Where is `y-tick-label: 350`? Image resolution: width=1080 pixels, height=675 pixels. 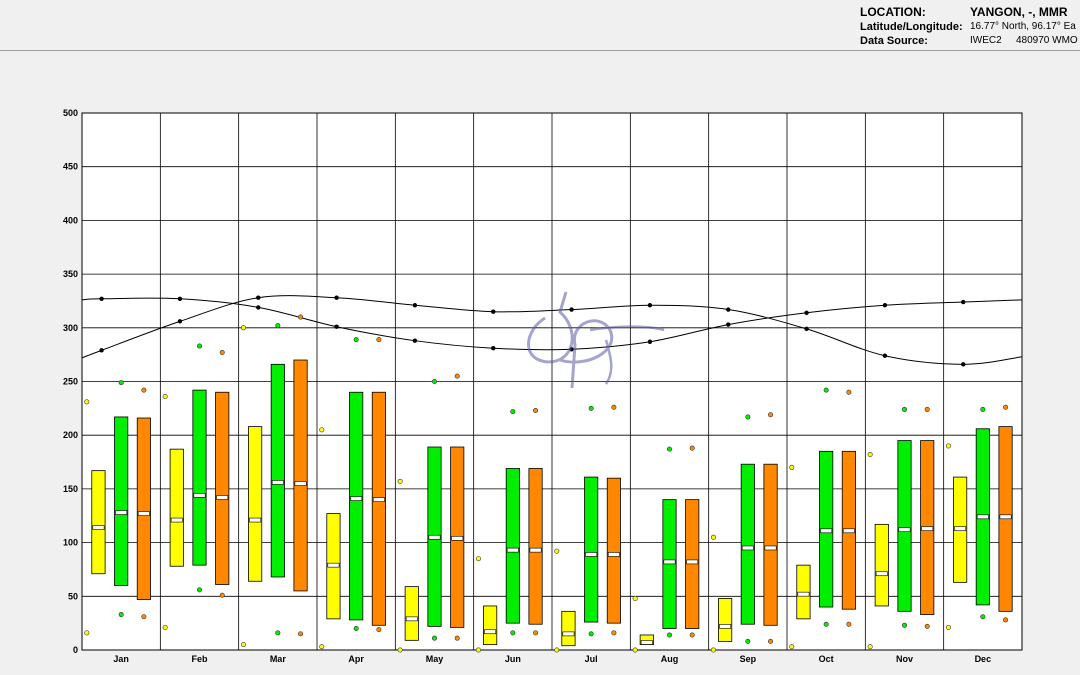 y-tick-label: 350 is located at coordinates (70, 274).